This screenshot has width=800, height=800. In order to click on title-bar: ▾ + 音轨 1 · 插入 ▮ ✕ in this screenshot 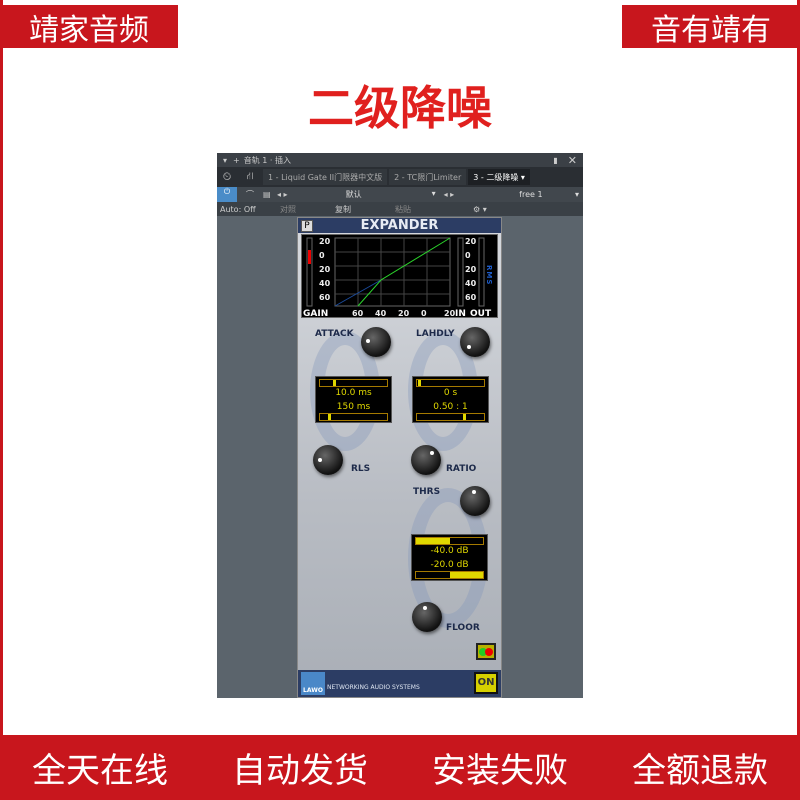, I will do `click(400, 160)`.